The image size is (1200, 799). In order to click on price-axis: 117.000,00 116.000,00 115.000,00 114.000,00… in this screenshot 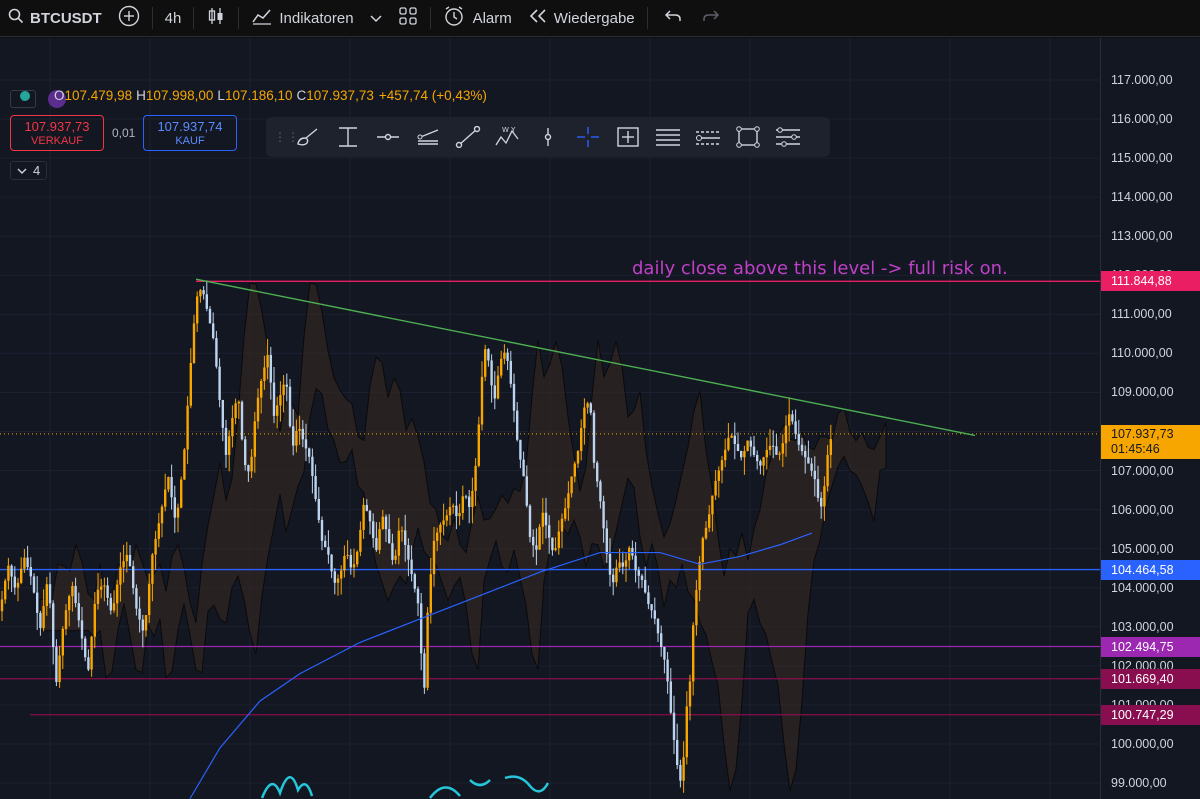, I will do `click(1150, 418)`.